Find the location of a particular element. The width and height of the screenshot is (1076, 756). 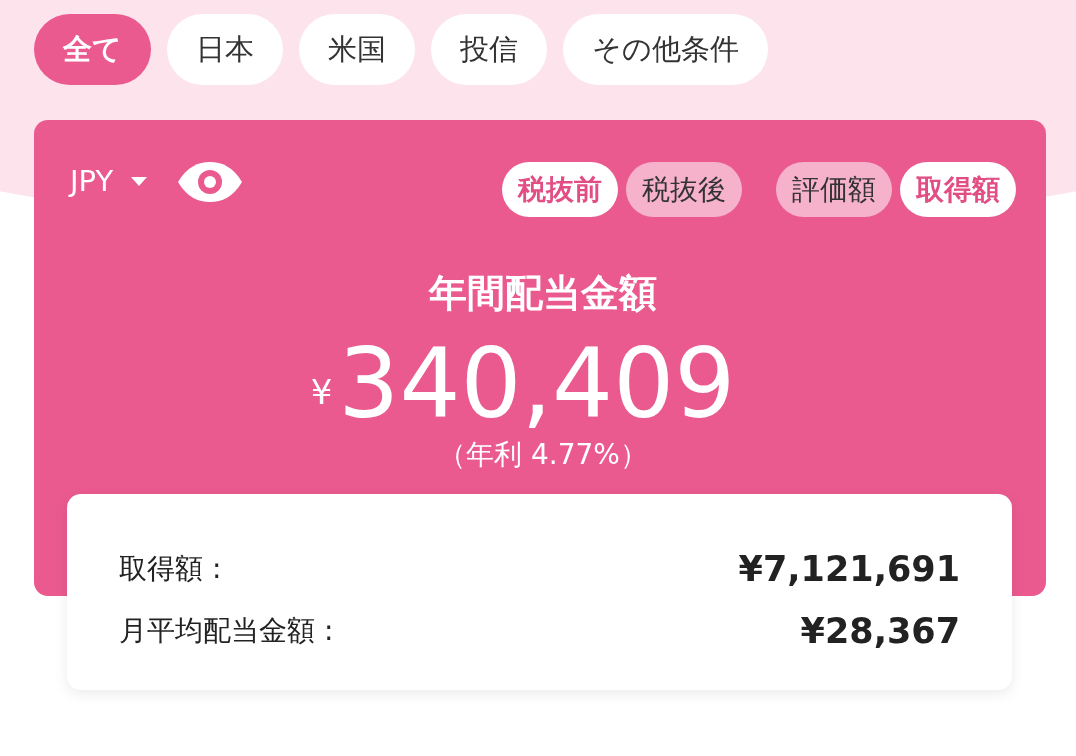

detail-value: ¥7,121,691 is located at coordinates (849, 569).